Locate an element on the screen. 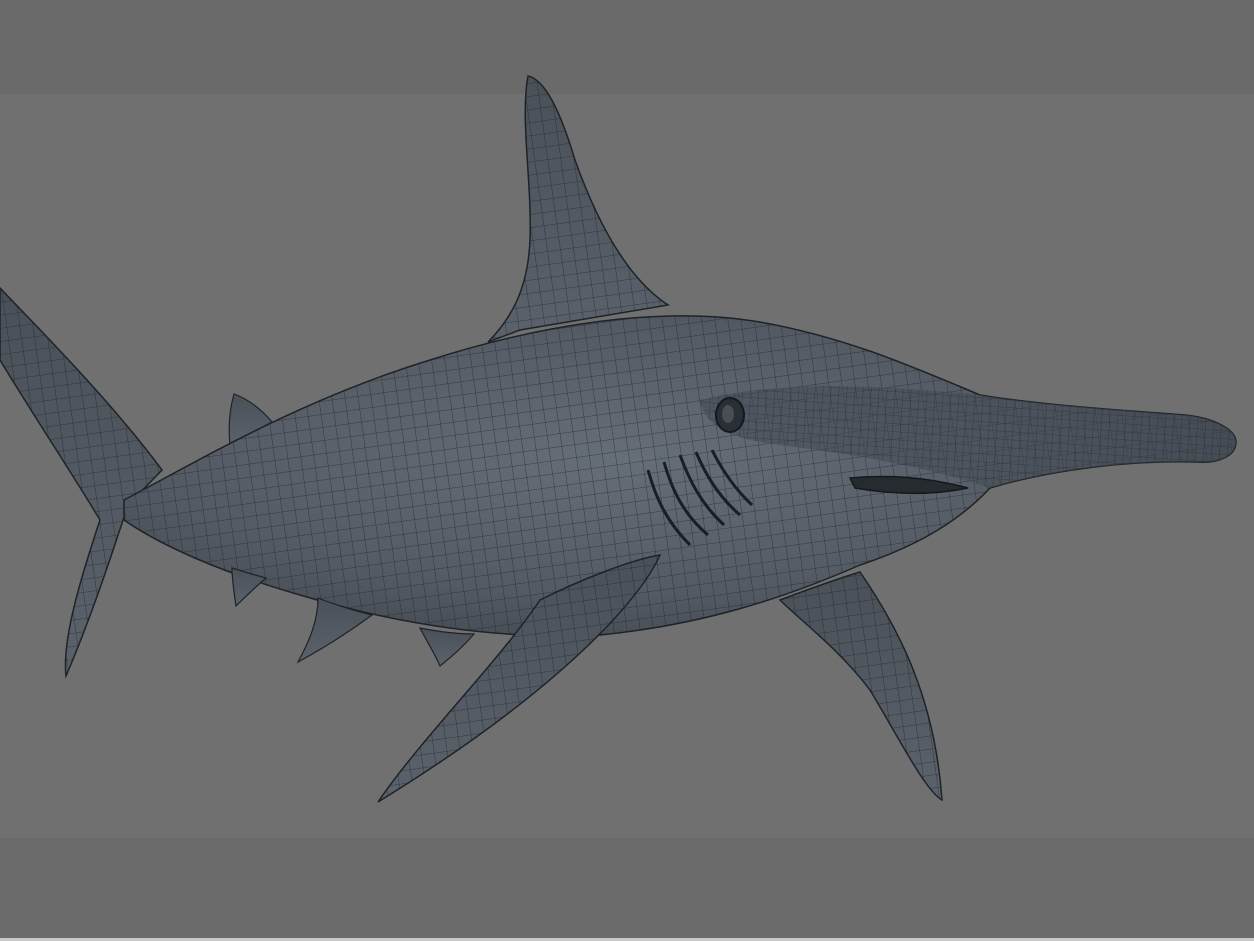 Image resolution: width=1254 pixels, height=941 pixels. dorsal-fin is located at coordinates (579, 209).